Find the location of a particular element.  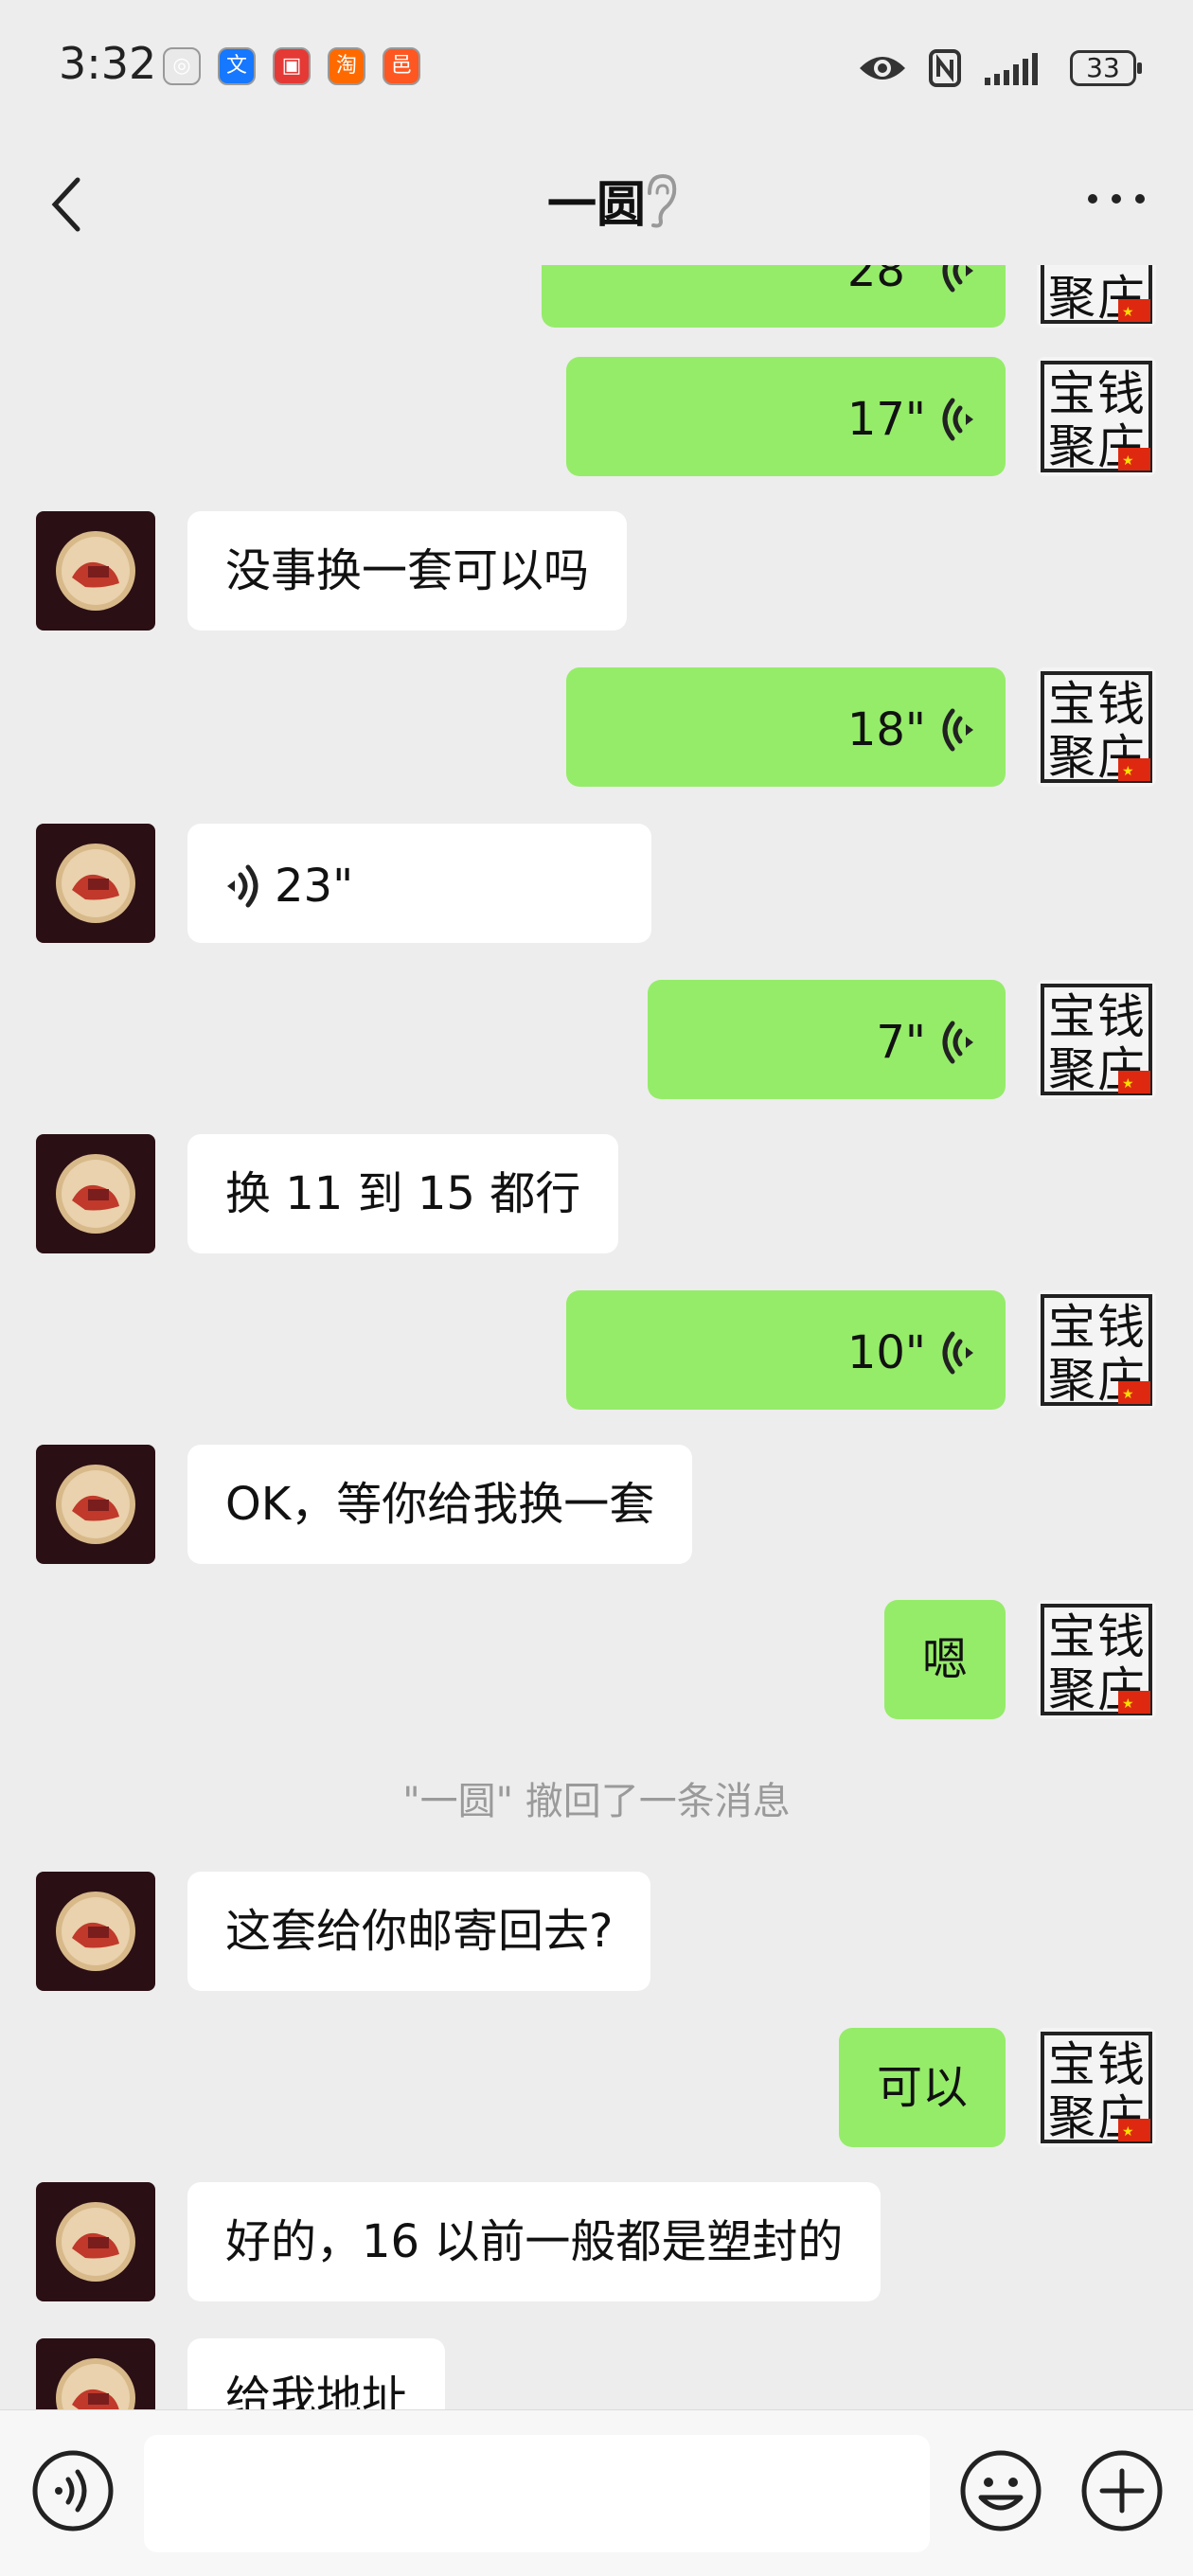

nfc-icon is located at coordinates (945, 68).